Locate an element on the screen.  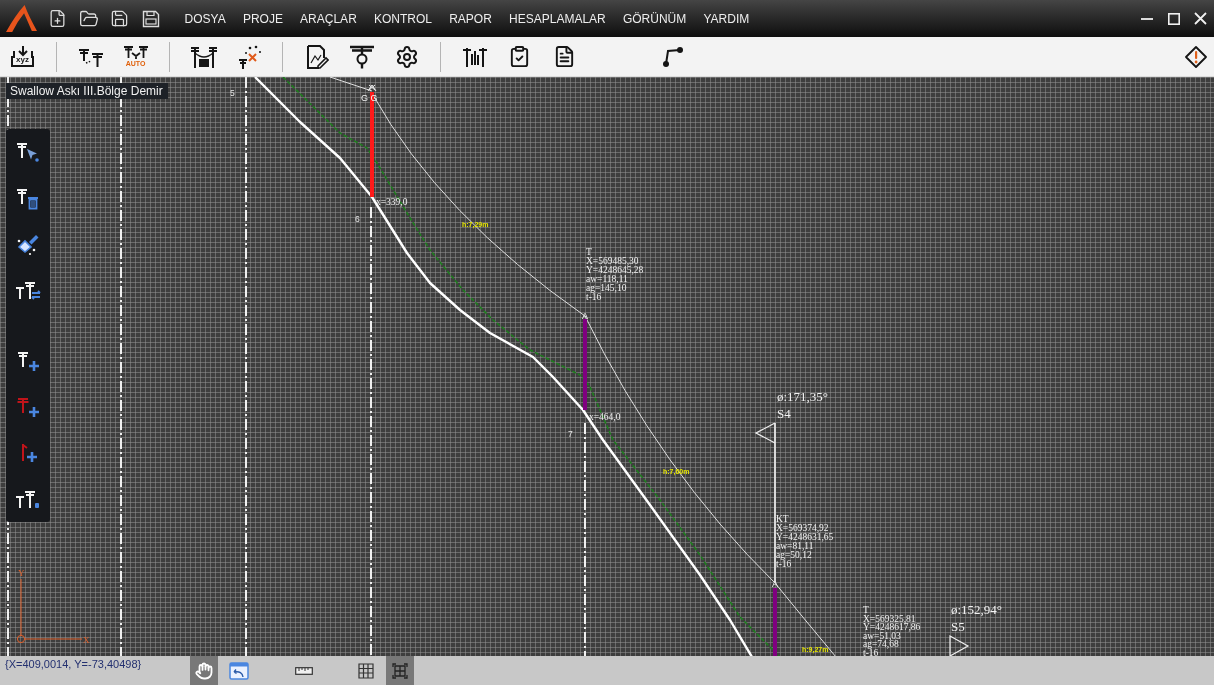
station-angle: ø:171,35° is located at coordinates (803, 396).